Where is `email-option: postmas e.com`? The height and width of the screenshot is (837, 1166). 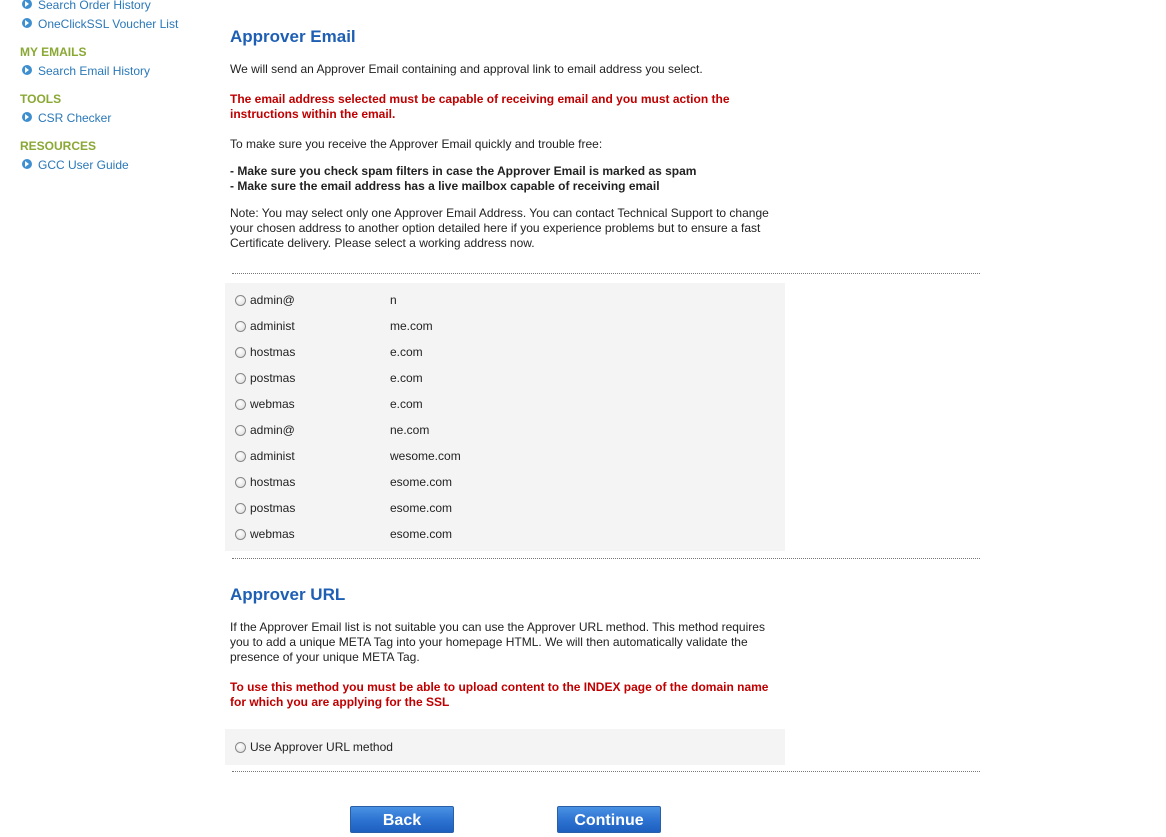 email-option: postmas e.com is located at coordinates (329, 378).